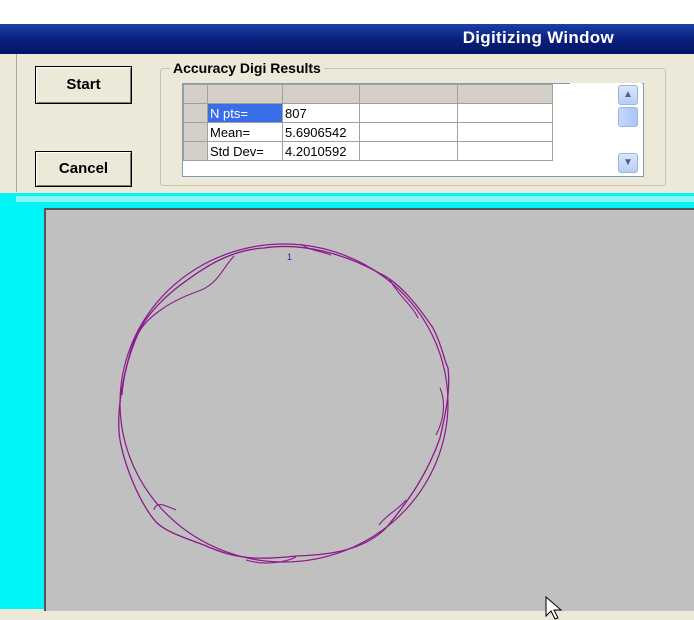  What do you see at coordinates (321, 132) in the screenshot?
I see `grid-cell-value: 5.6906542` at bounding box center [321, 132].